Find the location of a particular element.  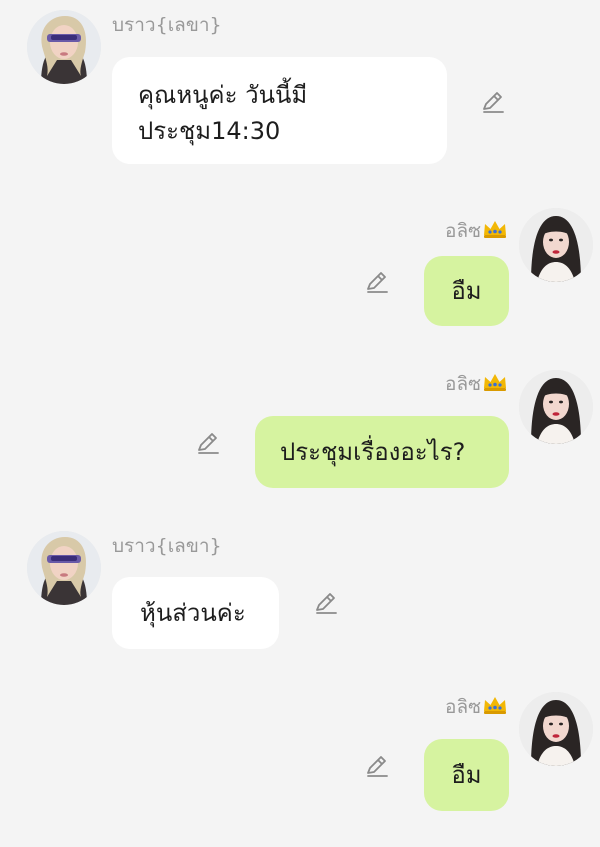

message-bubble: หุ้นส่วนค่ะ is located at coordinates (195, 613).